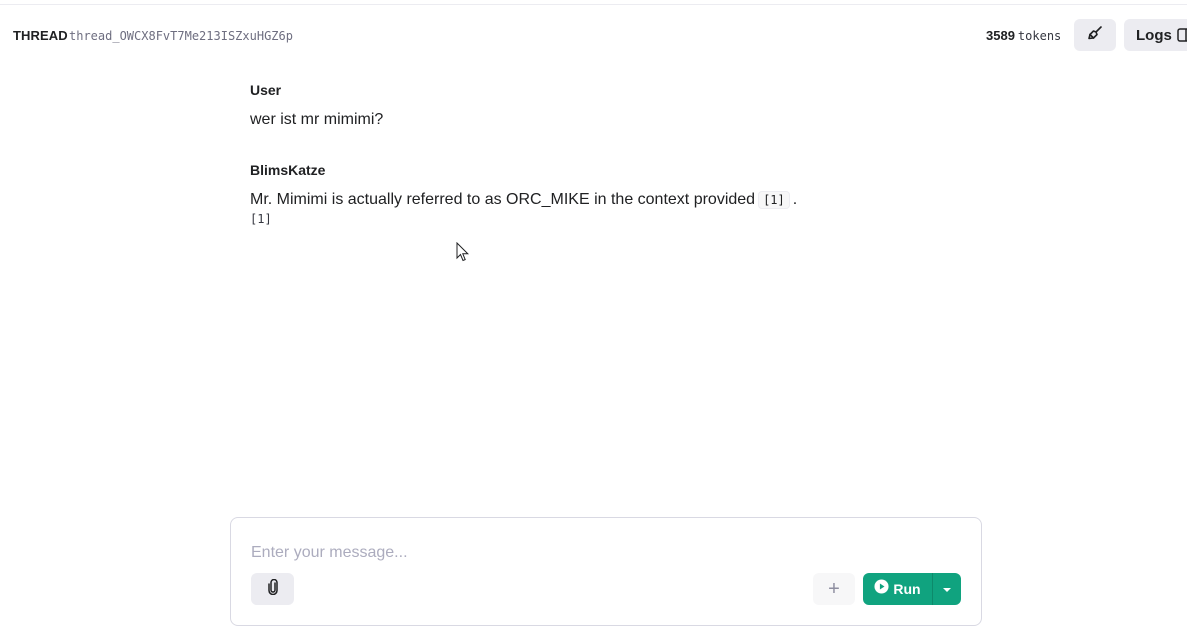 The height and width of the screenshot is (639, 1187). What do you see at coordinates (795, 199) in the screenshot?
I see `message-text-end: .` at bounding box center [795, 199].